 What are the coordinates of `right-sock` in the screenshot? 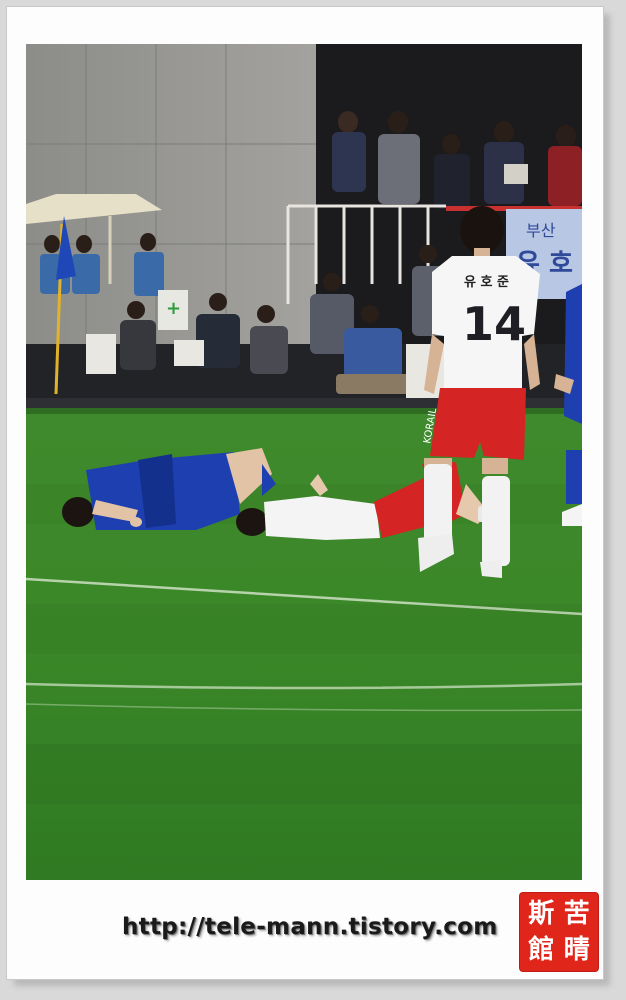 It's located at (496, 521).